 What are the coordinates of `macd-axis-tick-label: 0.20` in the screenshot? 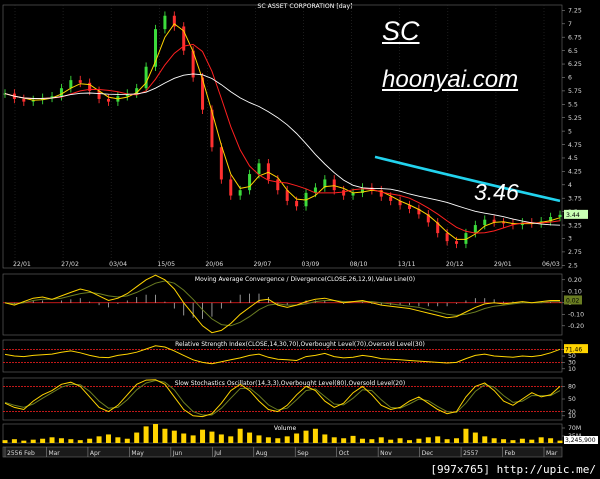 It's located at (575, 280).